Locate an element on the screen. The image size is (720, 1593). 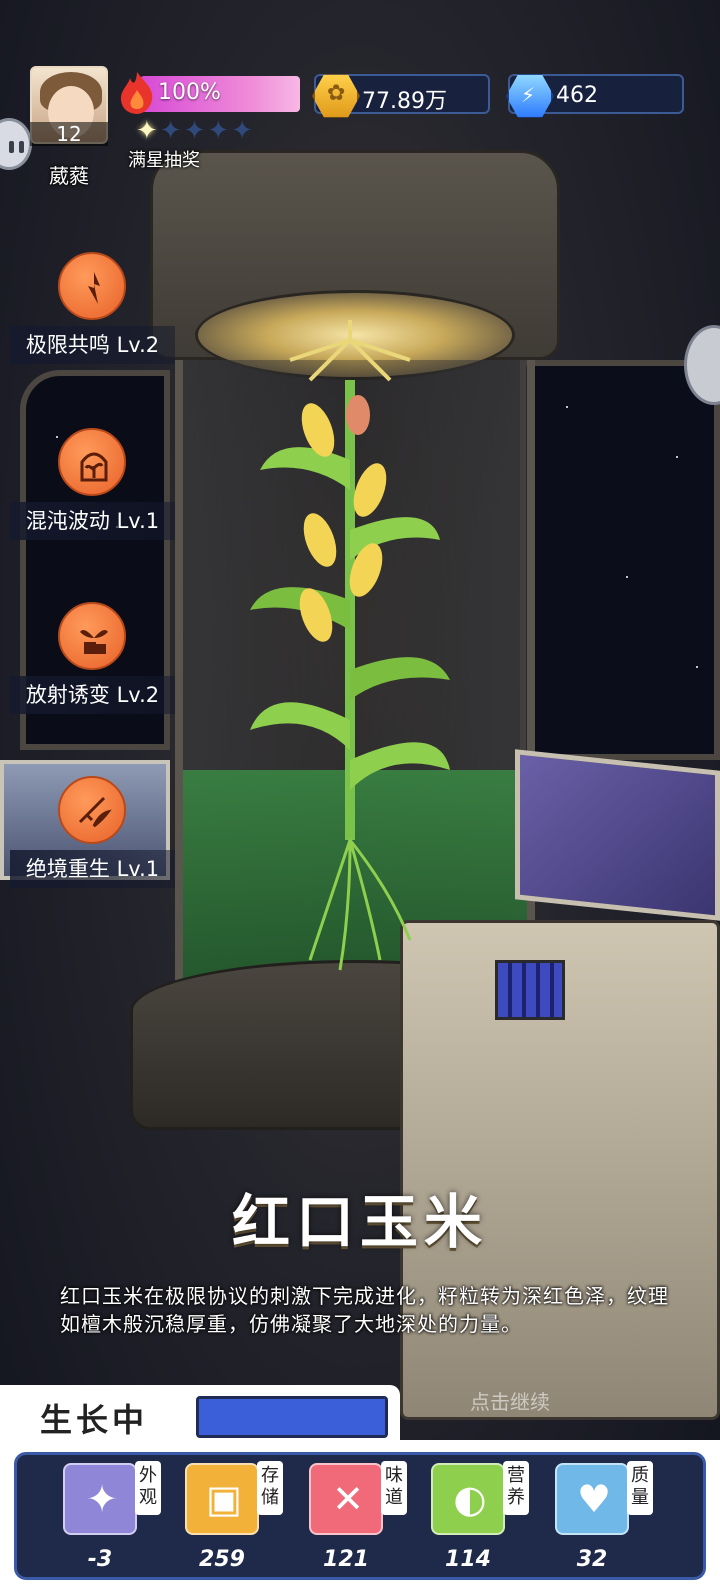
star-rating: ✦ ✦ ✦ ✦ ✦ is located at coordinates (194, 131).